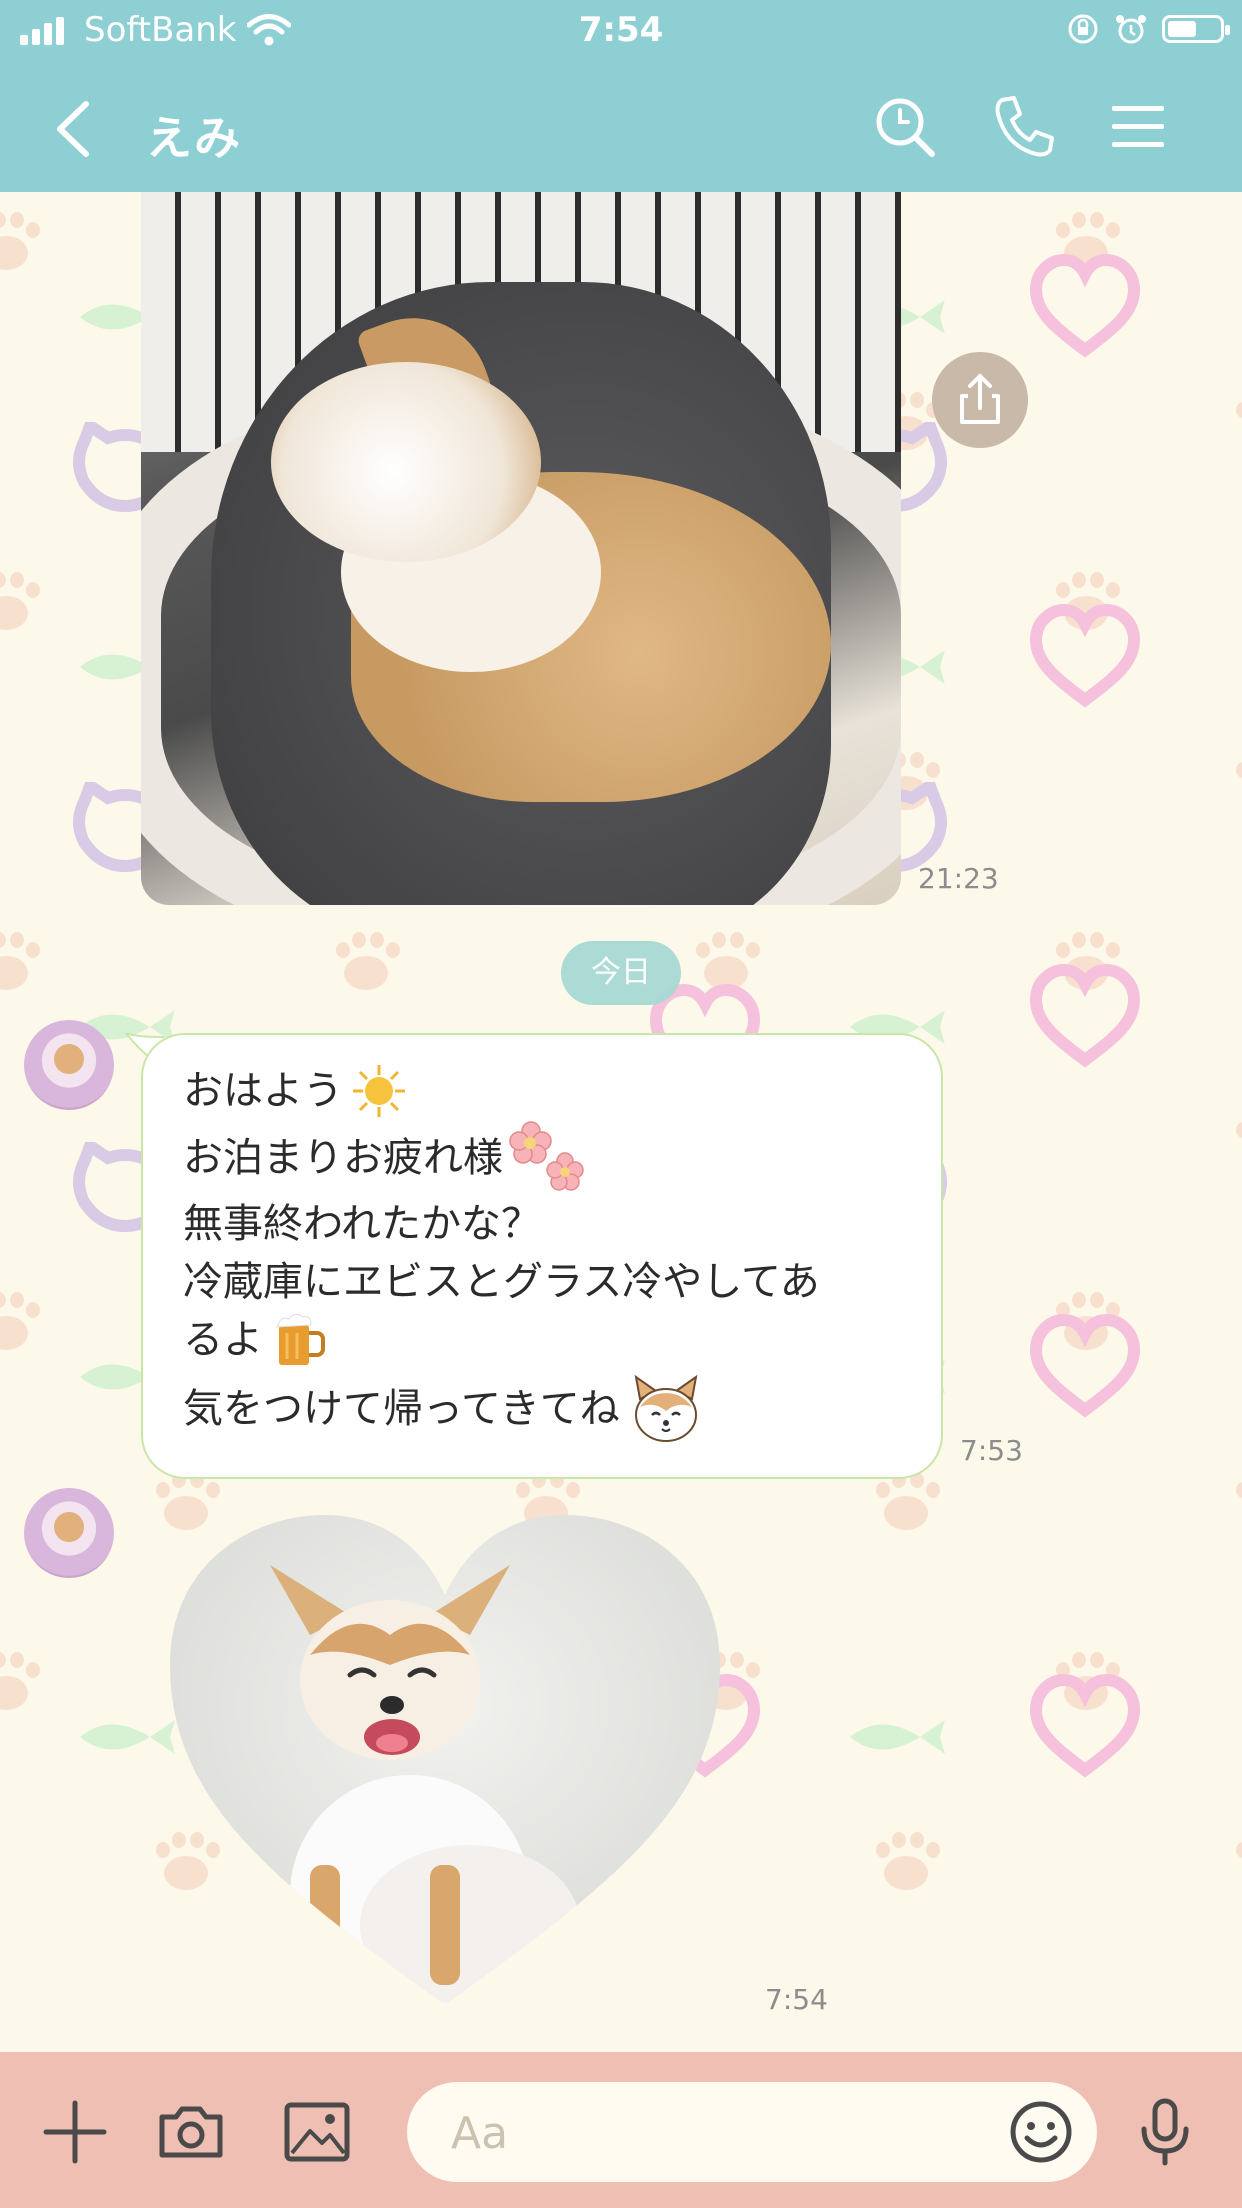 The width and height of the screenshot is (1242, 2208). What do you see at coordinates (666, 1408) in the screenshot?
I see `dog-sticker-icon` at bounding box center [666, 1408].